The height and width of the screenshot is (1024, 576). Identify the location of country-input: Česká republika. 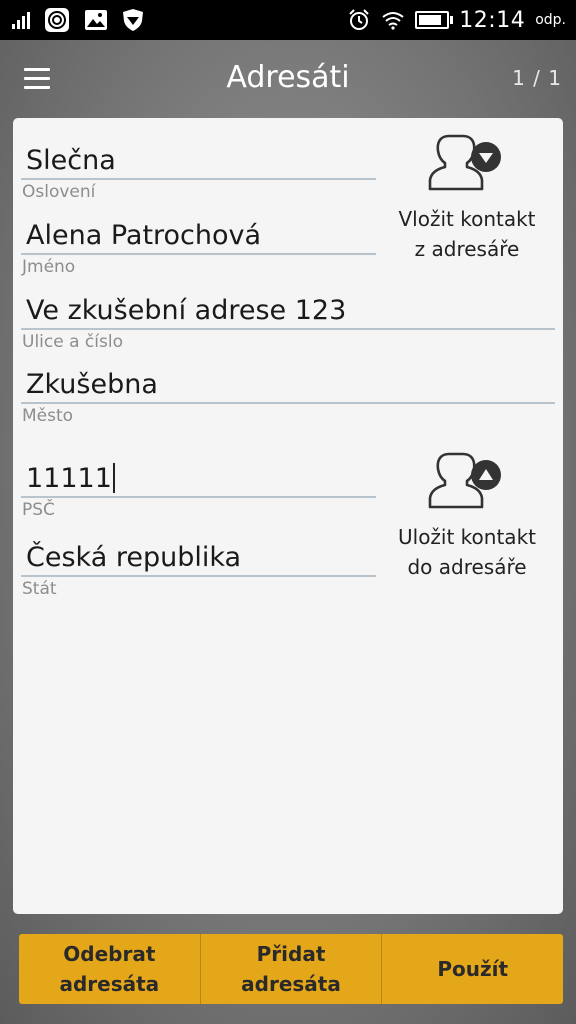
(198, 559).